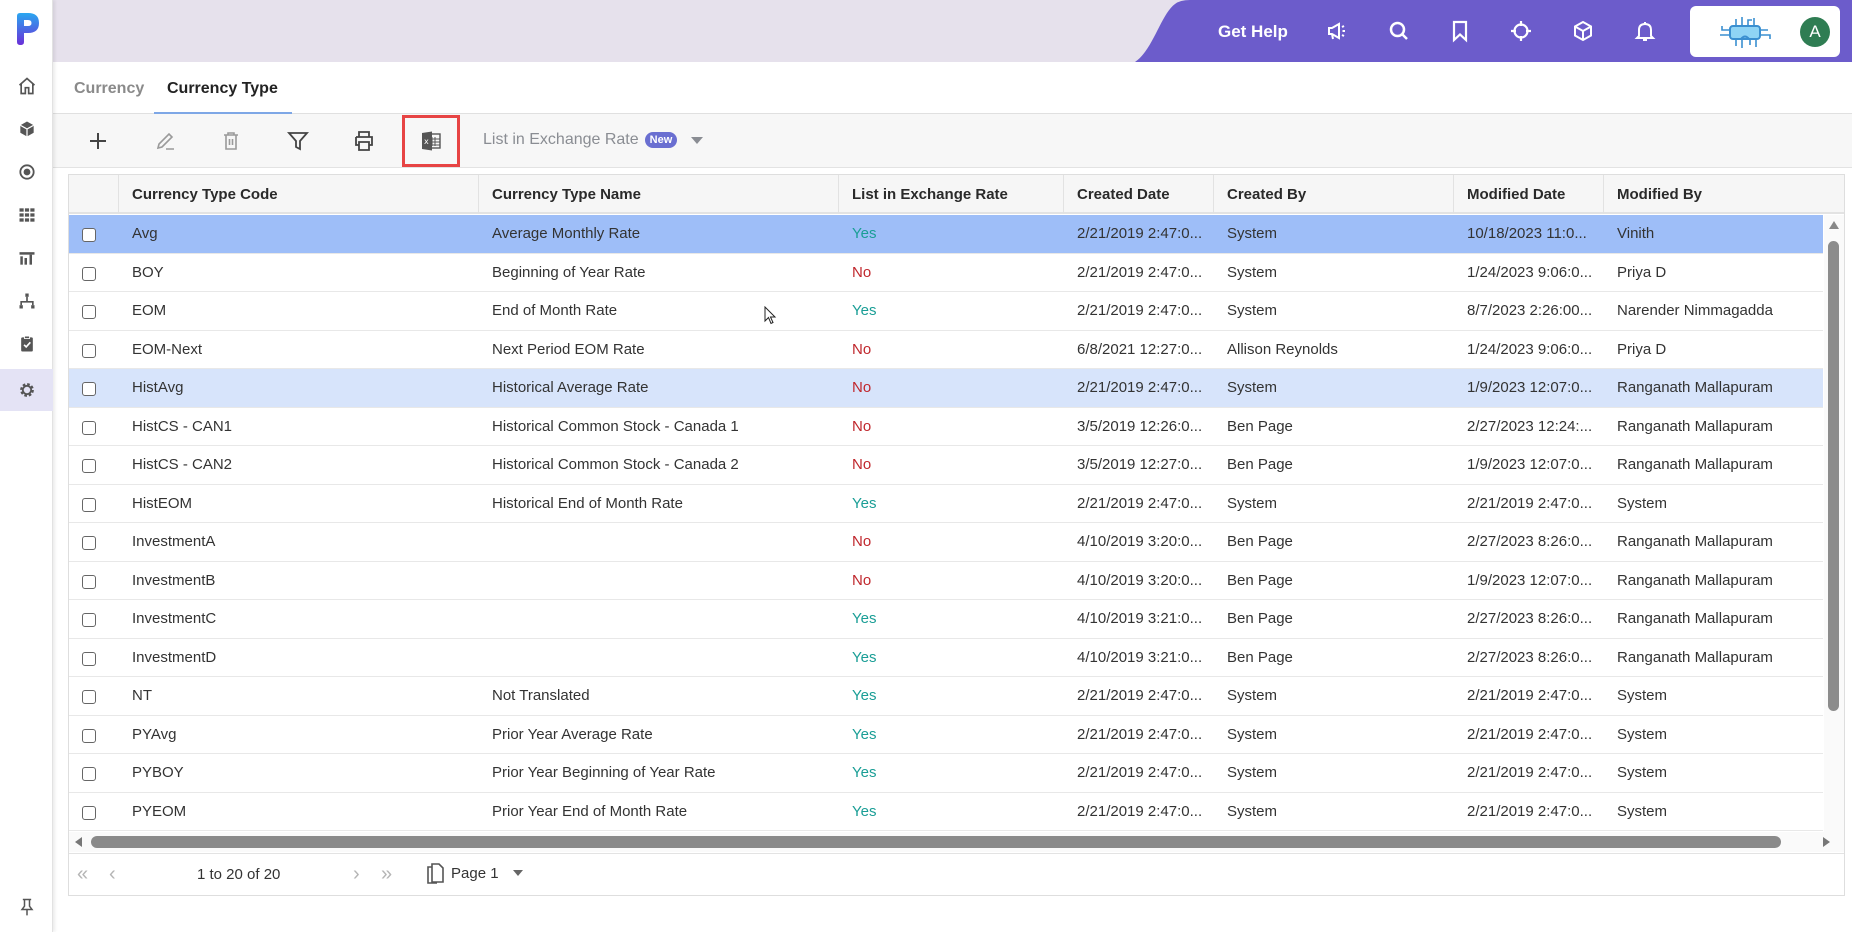 The width and height of the screenshot is (1852, 932). What do you see at coordinates (142, 695) in the screenshot?
I see `cell-code: NT` at bounding box center [142, 695].